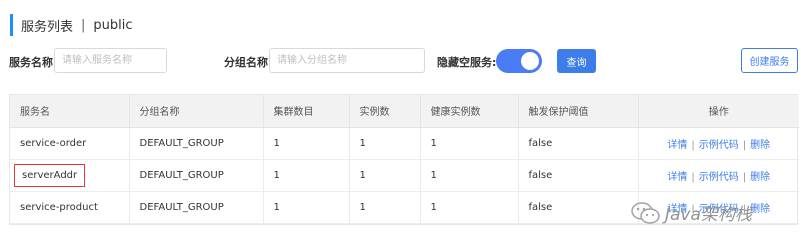 The height and width of the screenshot is (252, 804). I want to click on service-name-cell: service-order, so click(70, 143).